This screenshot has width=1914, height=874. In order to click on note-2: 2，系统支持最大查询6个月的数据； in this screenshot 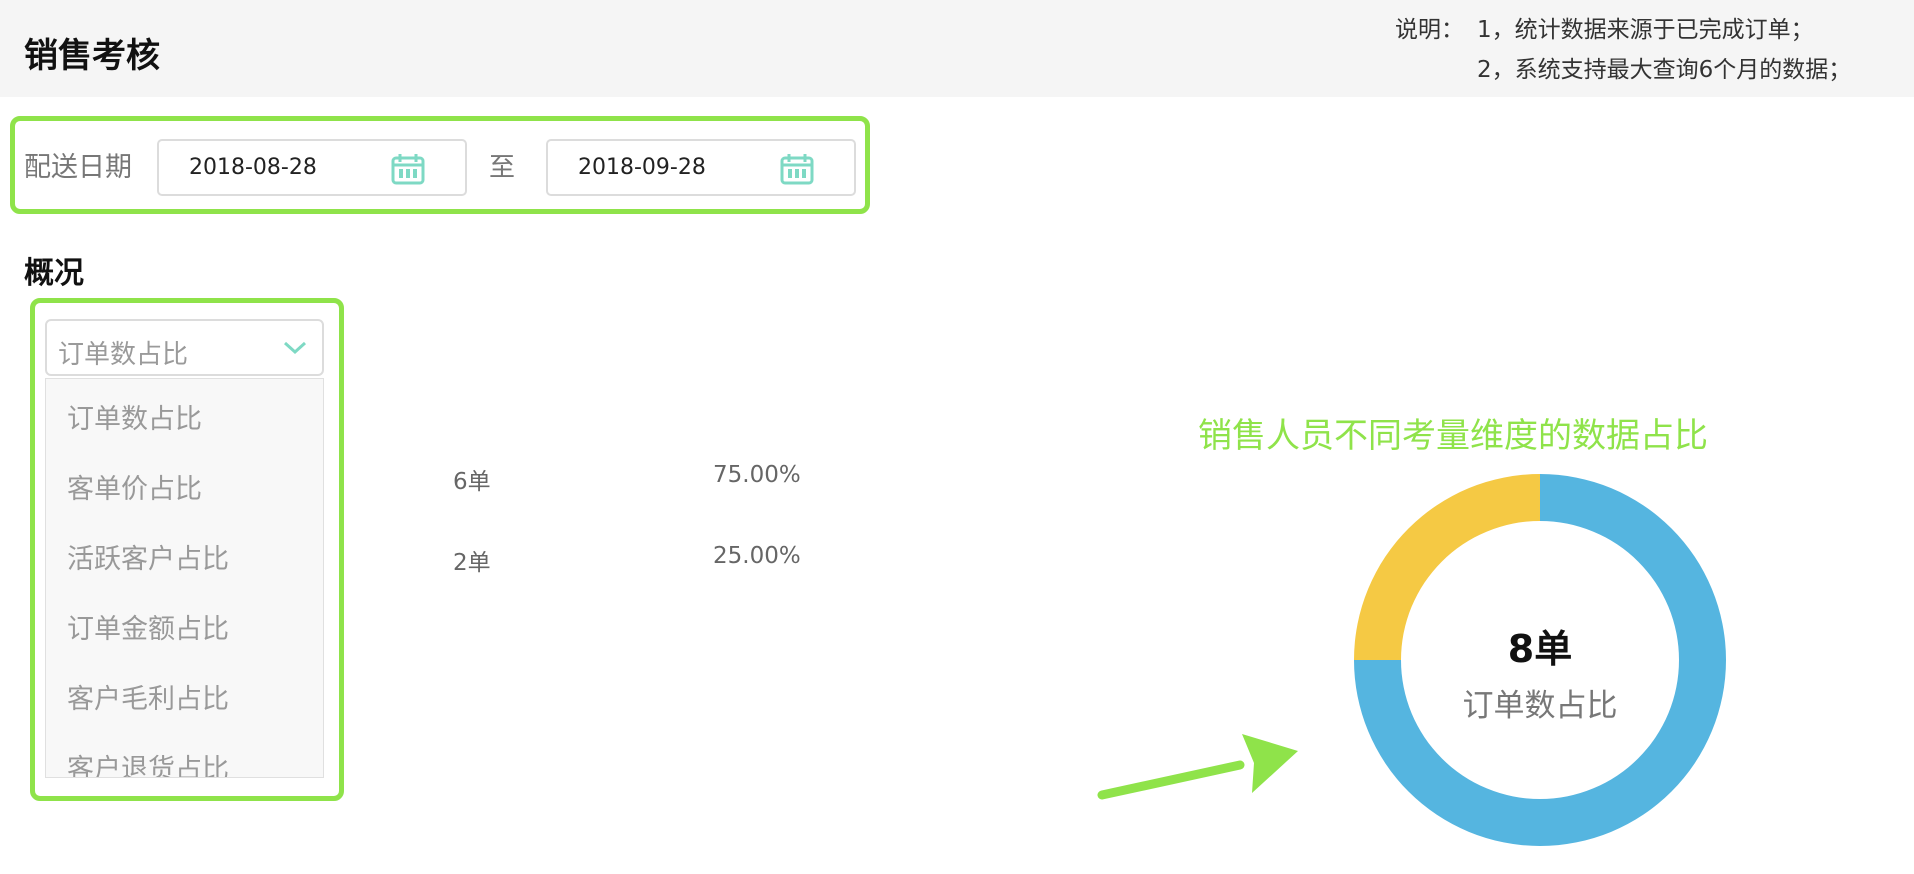, I will do `click(1664, 70)`.